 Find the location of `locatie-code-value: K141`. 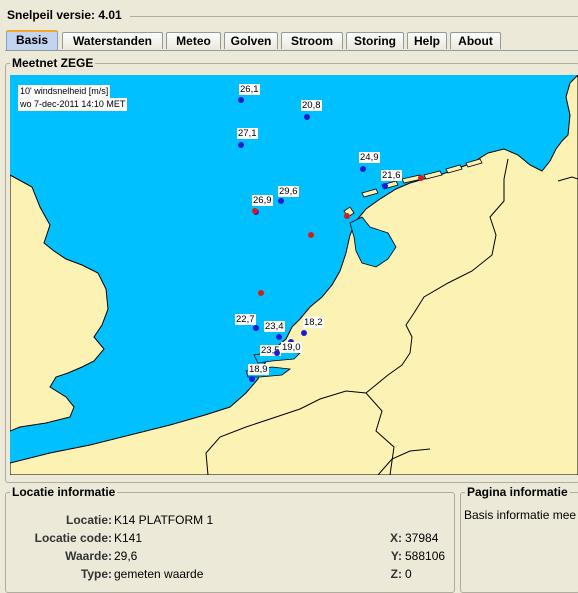

locatie-code-value: K141 is located at coordinates (128, 538).